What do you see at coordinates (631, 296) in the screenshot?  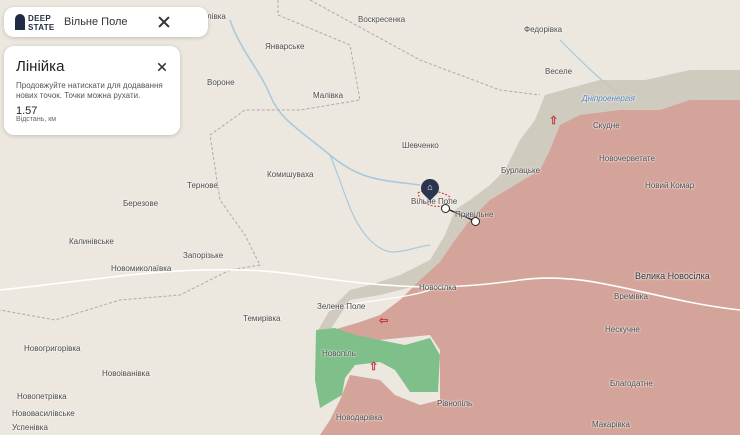 I see `label-vremivka: Времівка` at bounding box center [631, 296].